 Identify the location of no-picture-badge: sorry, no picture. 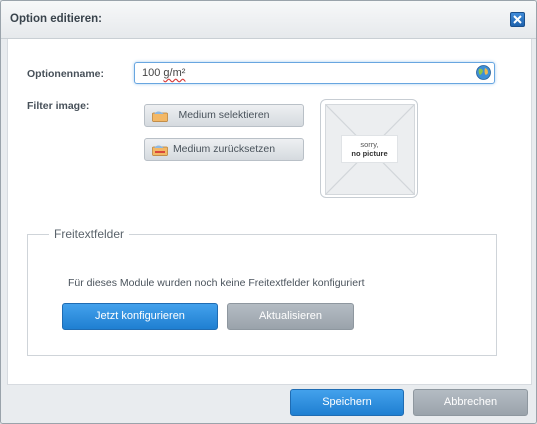
(369, 149).